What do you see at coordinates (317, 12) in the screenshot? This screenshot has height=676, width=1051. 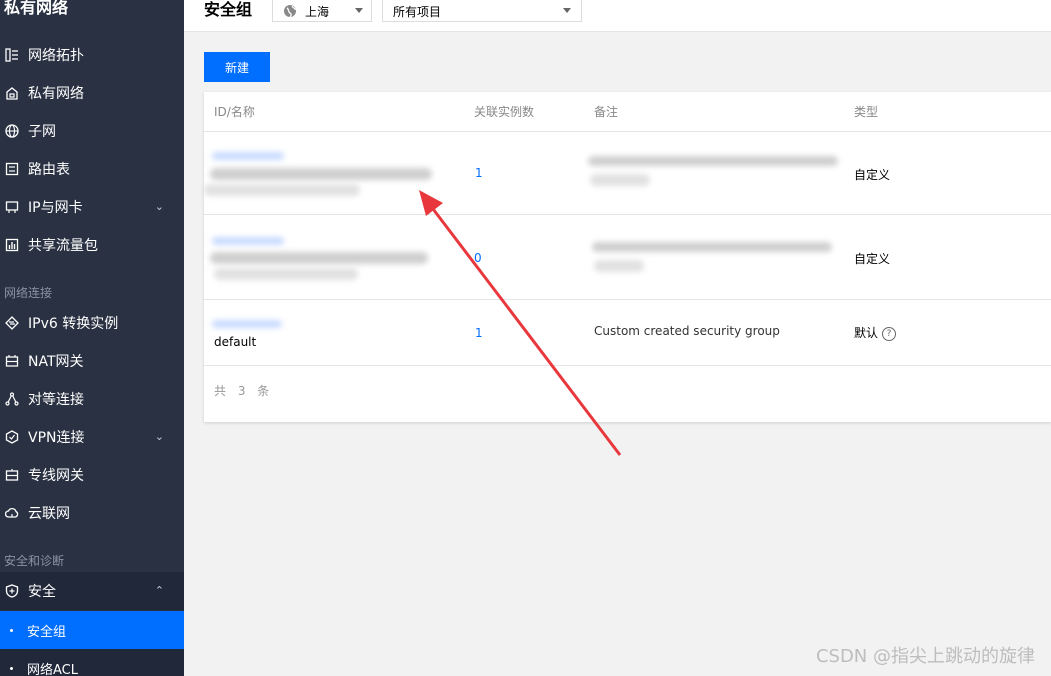 I see `region-value: 上海` at bounding box center [317, 12].